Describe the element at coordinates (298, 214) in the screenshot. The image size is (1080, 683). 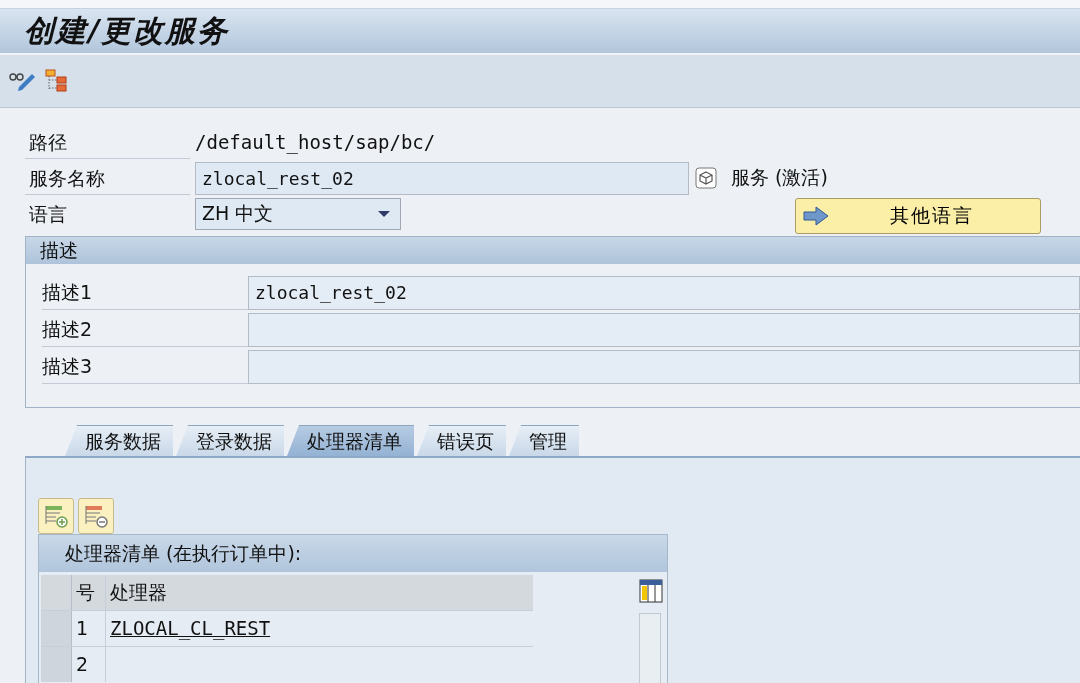
I see `language-dropdown: ZH 中文` at that location.